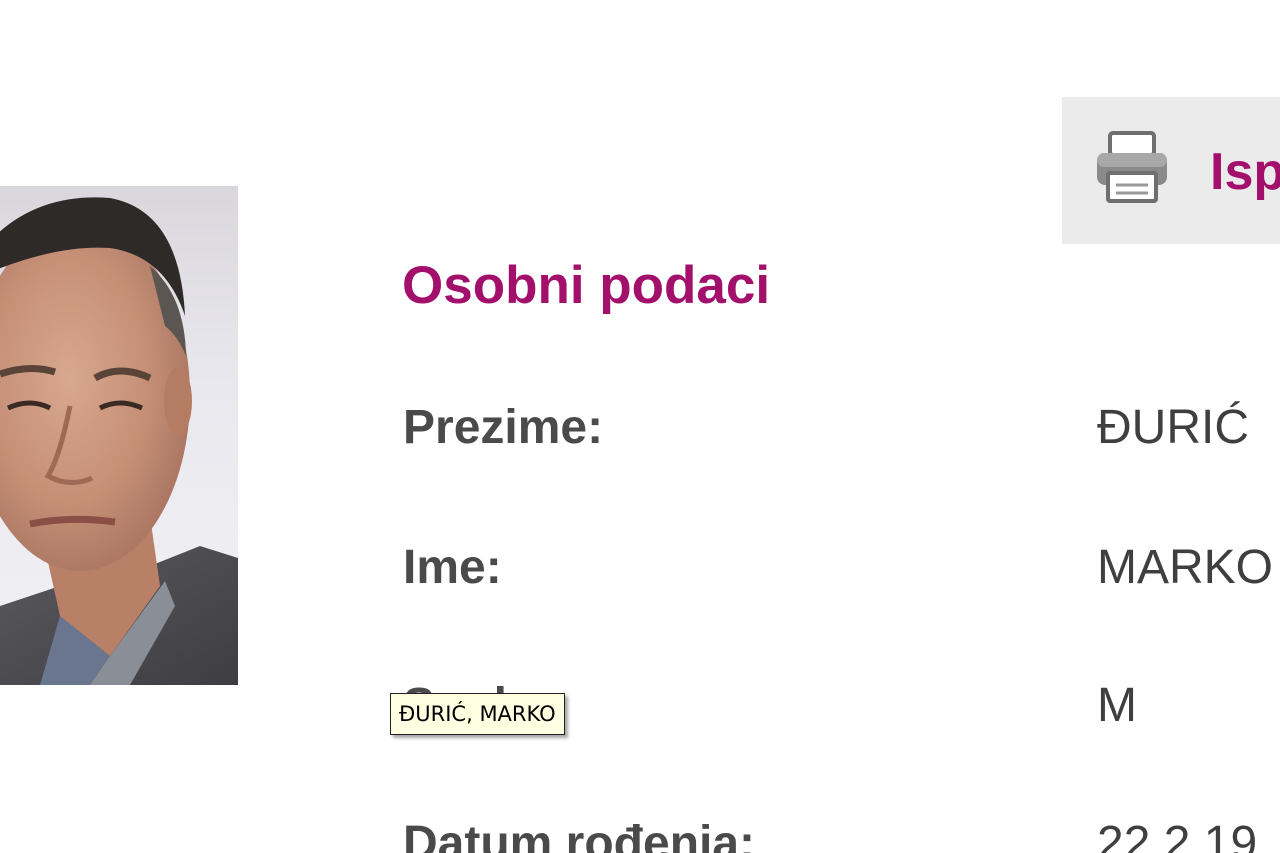 Image resolution: width=1280 pixels, height=853 pixels. Describe the element at coordinates (1117, 705) in the screenshot. I see `gender-value: M` at that location.